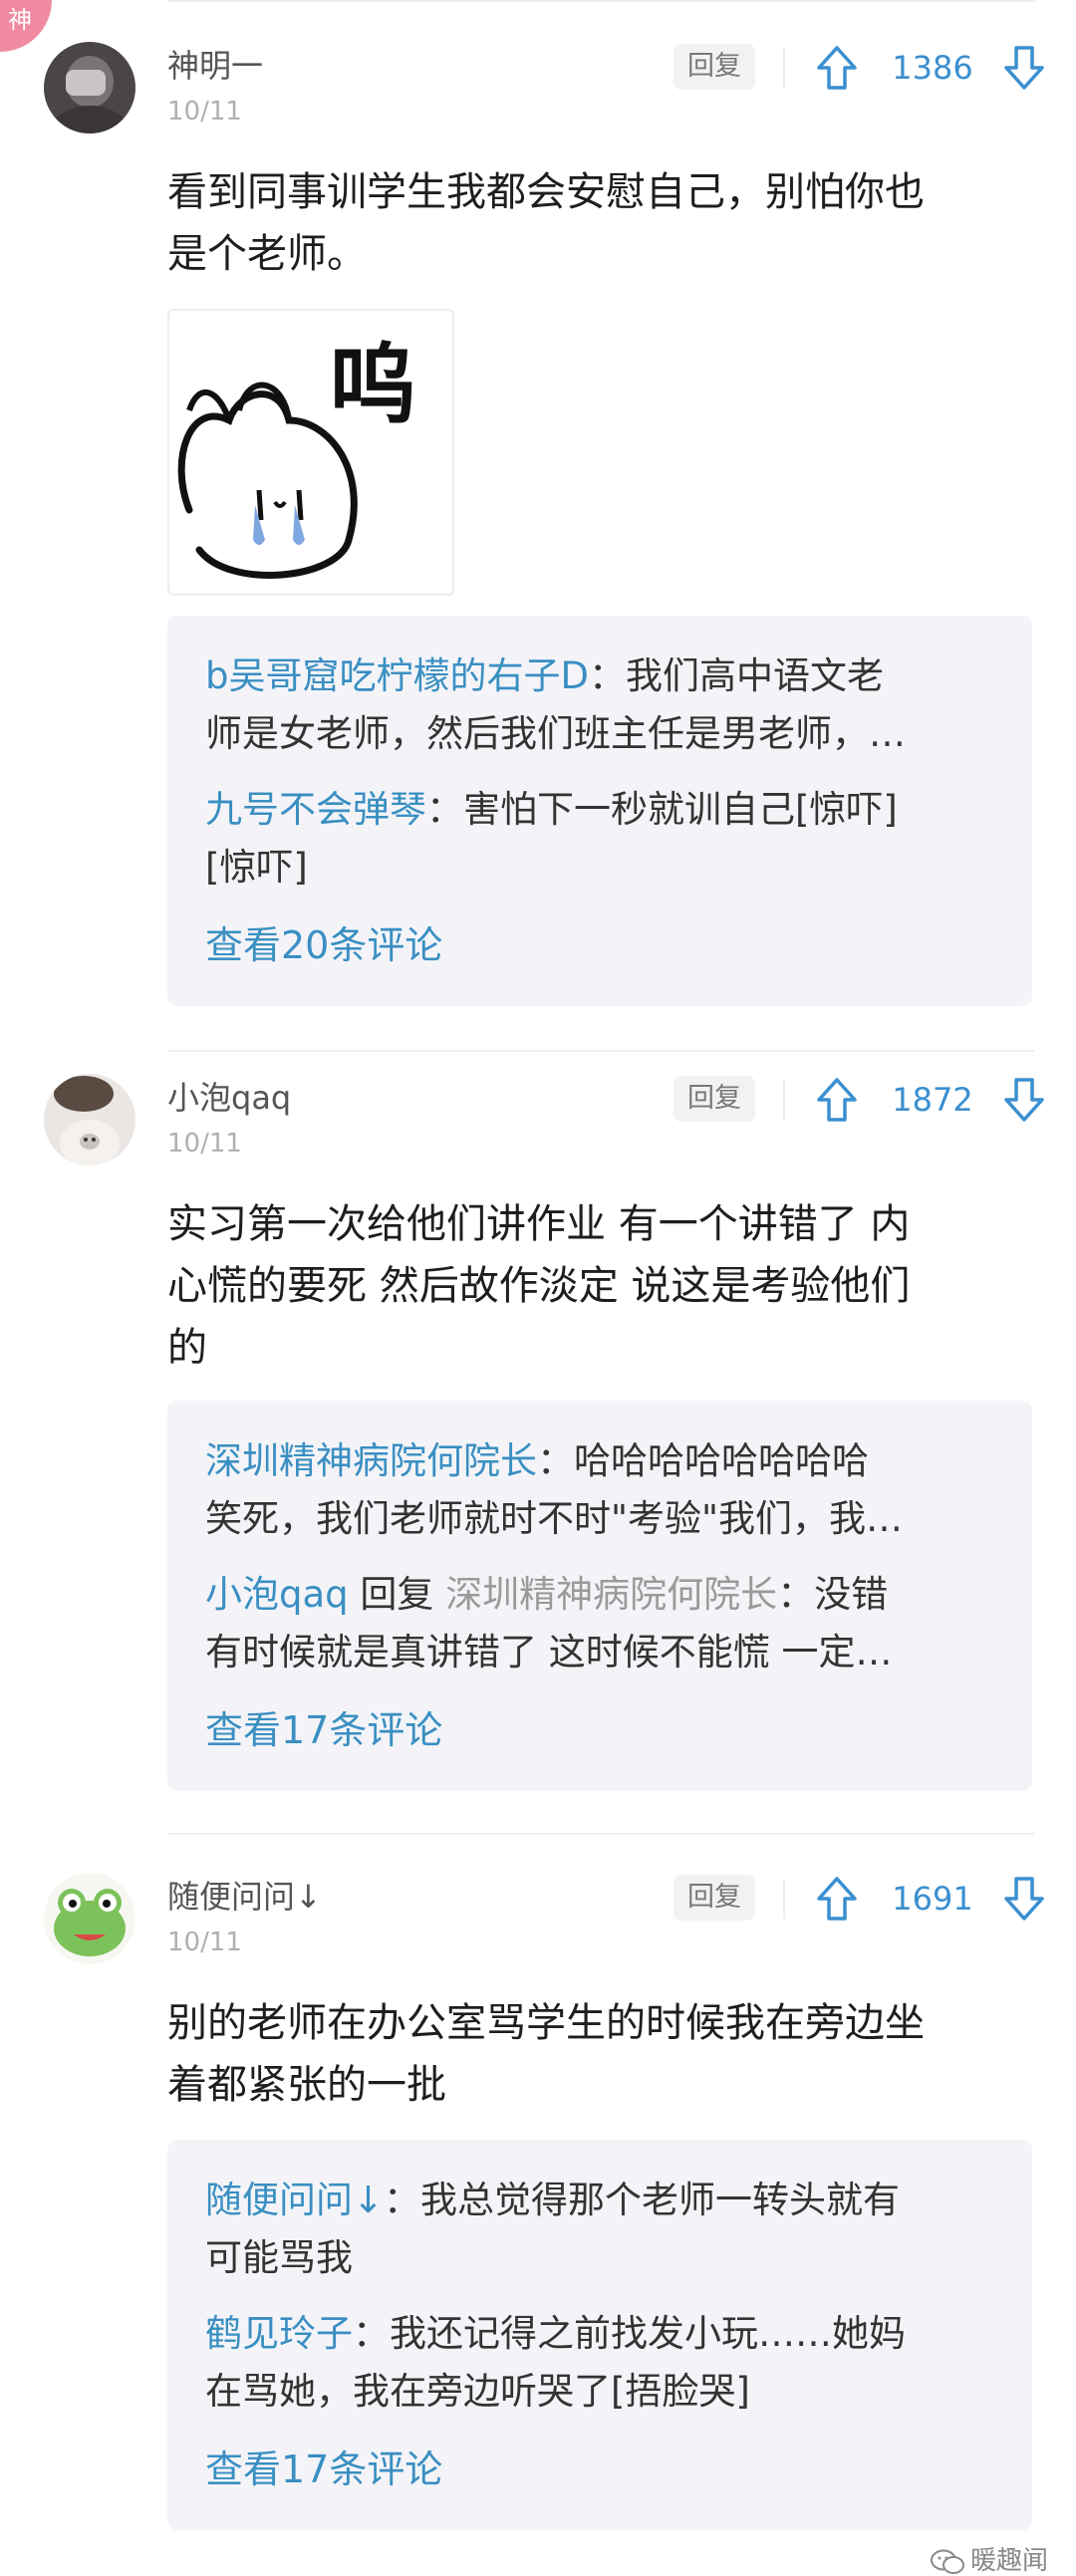 The width and height of the screenshot is (1076, 2576). What do you see at coordinates (26, 26) in the screenshot?
I see `god-comment-badge: 神` at bounding box center [26, 26].